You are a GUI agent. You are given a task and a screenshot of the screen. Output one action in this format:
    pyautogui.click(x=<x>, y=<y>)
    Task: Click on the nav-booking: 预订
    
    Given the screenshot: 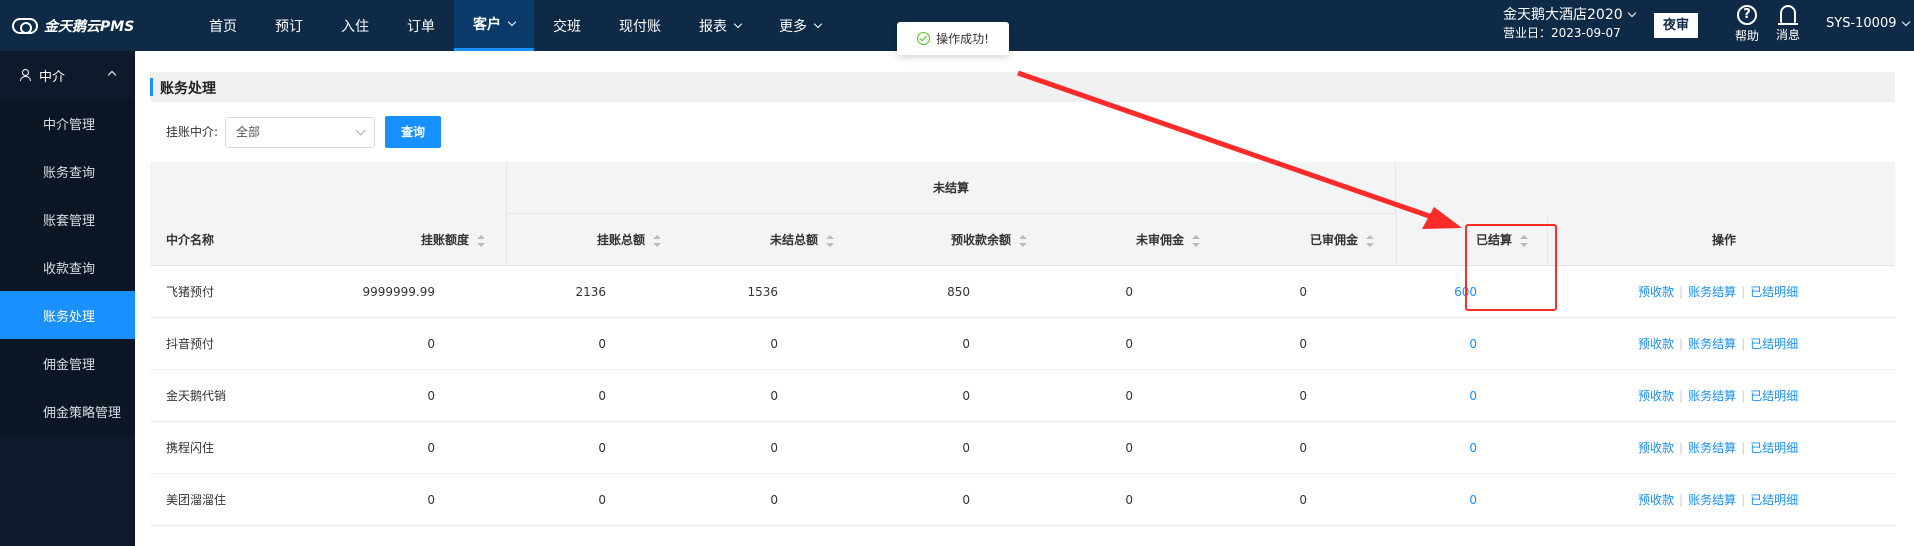 What is the action you would take?
    pyautogui.click(x=289, y=25)
    